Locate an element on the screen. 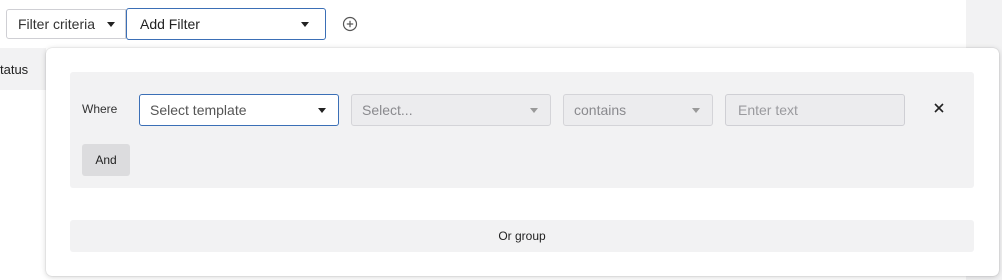 The image size is (1002, 280). close-icon is located at coordinates (939, 108).